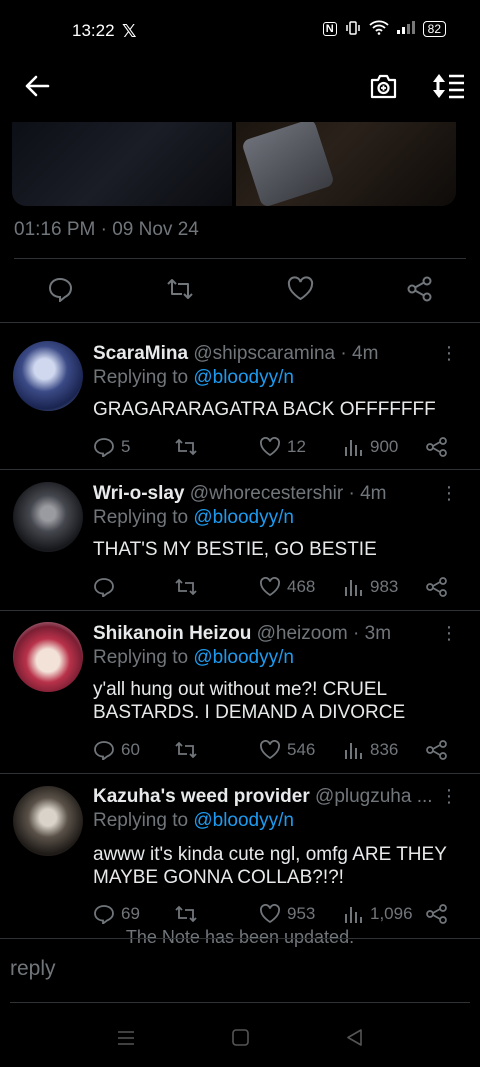 The height and width of the screenshot is (1067, 480). What do you see at coordinates (172, 633) in the screenshot?
I see `display-name: Shikanoin Heizou` at bounding box center [172, 633].